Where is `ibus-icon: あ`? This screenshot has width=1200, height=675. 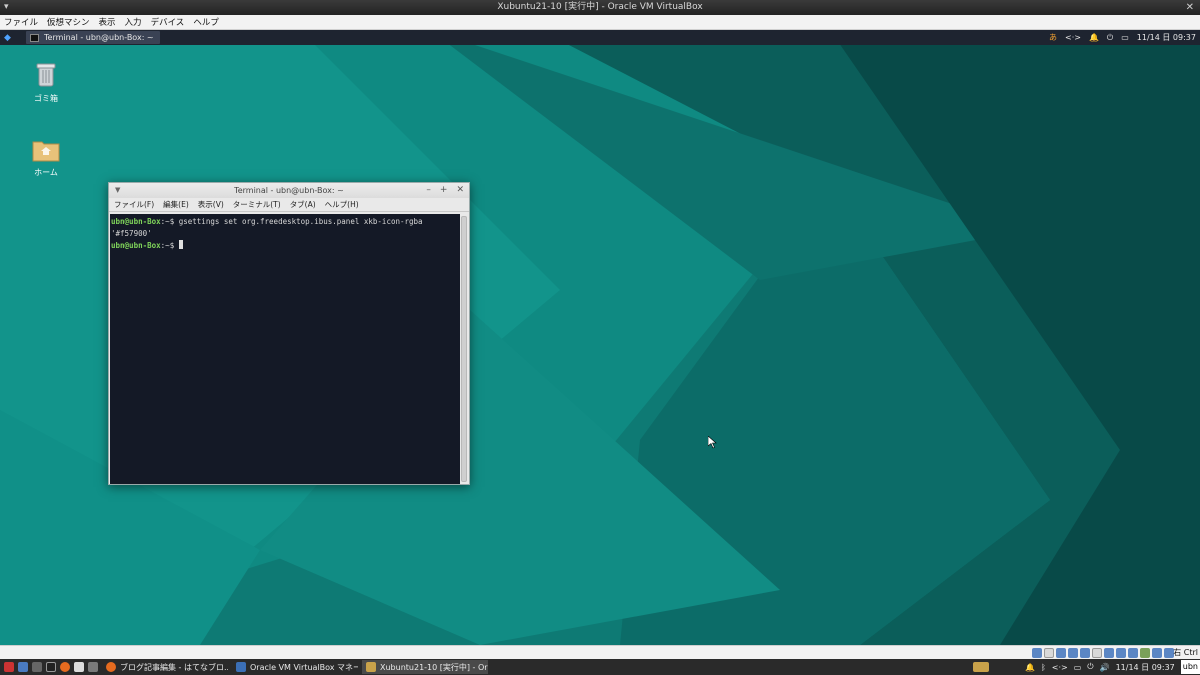
ibus-icon: あ is located at coordinates (1053, 37).